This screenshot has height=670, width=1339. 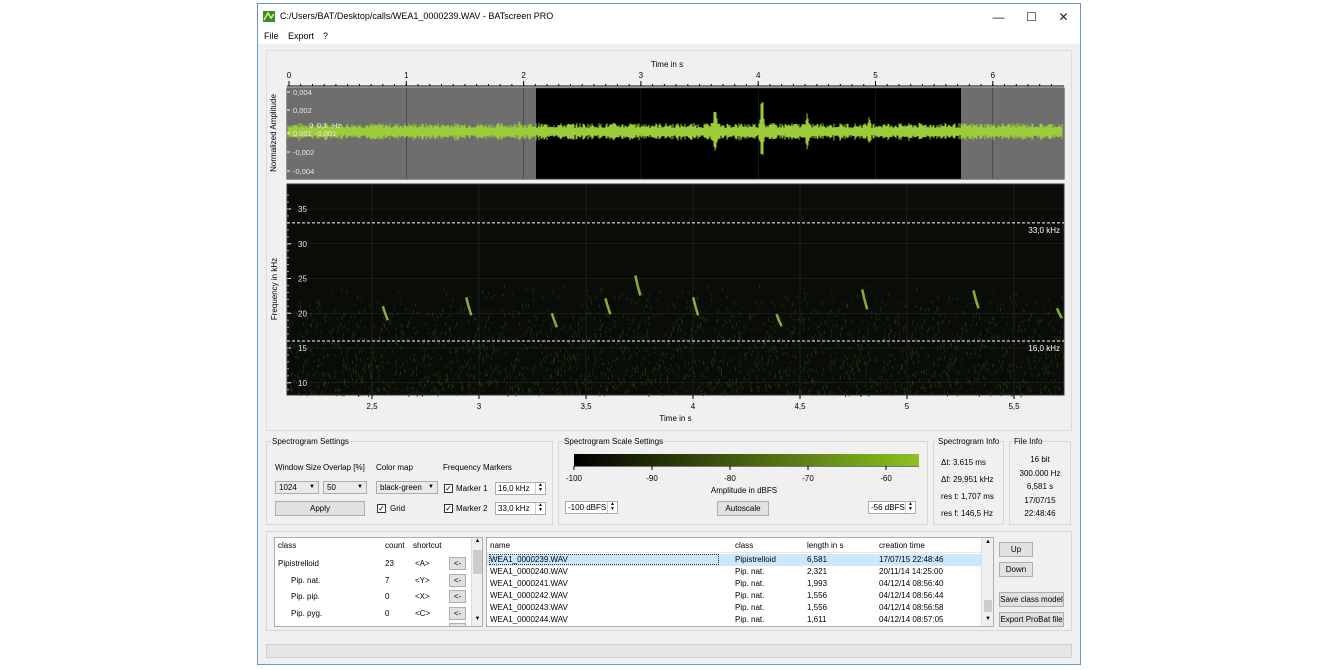 What do you see at coordinates (743, 508) in the screenshot?
I see `autoscale-button: Autoscale` at bounding box center [743, 508].